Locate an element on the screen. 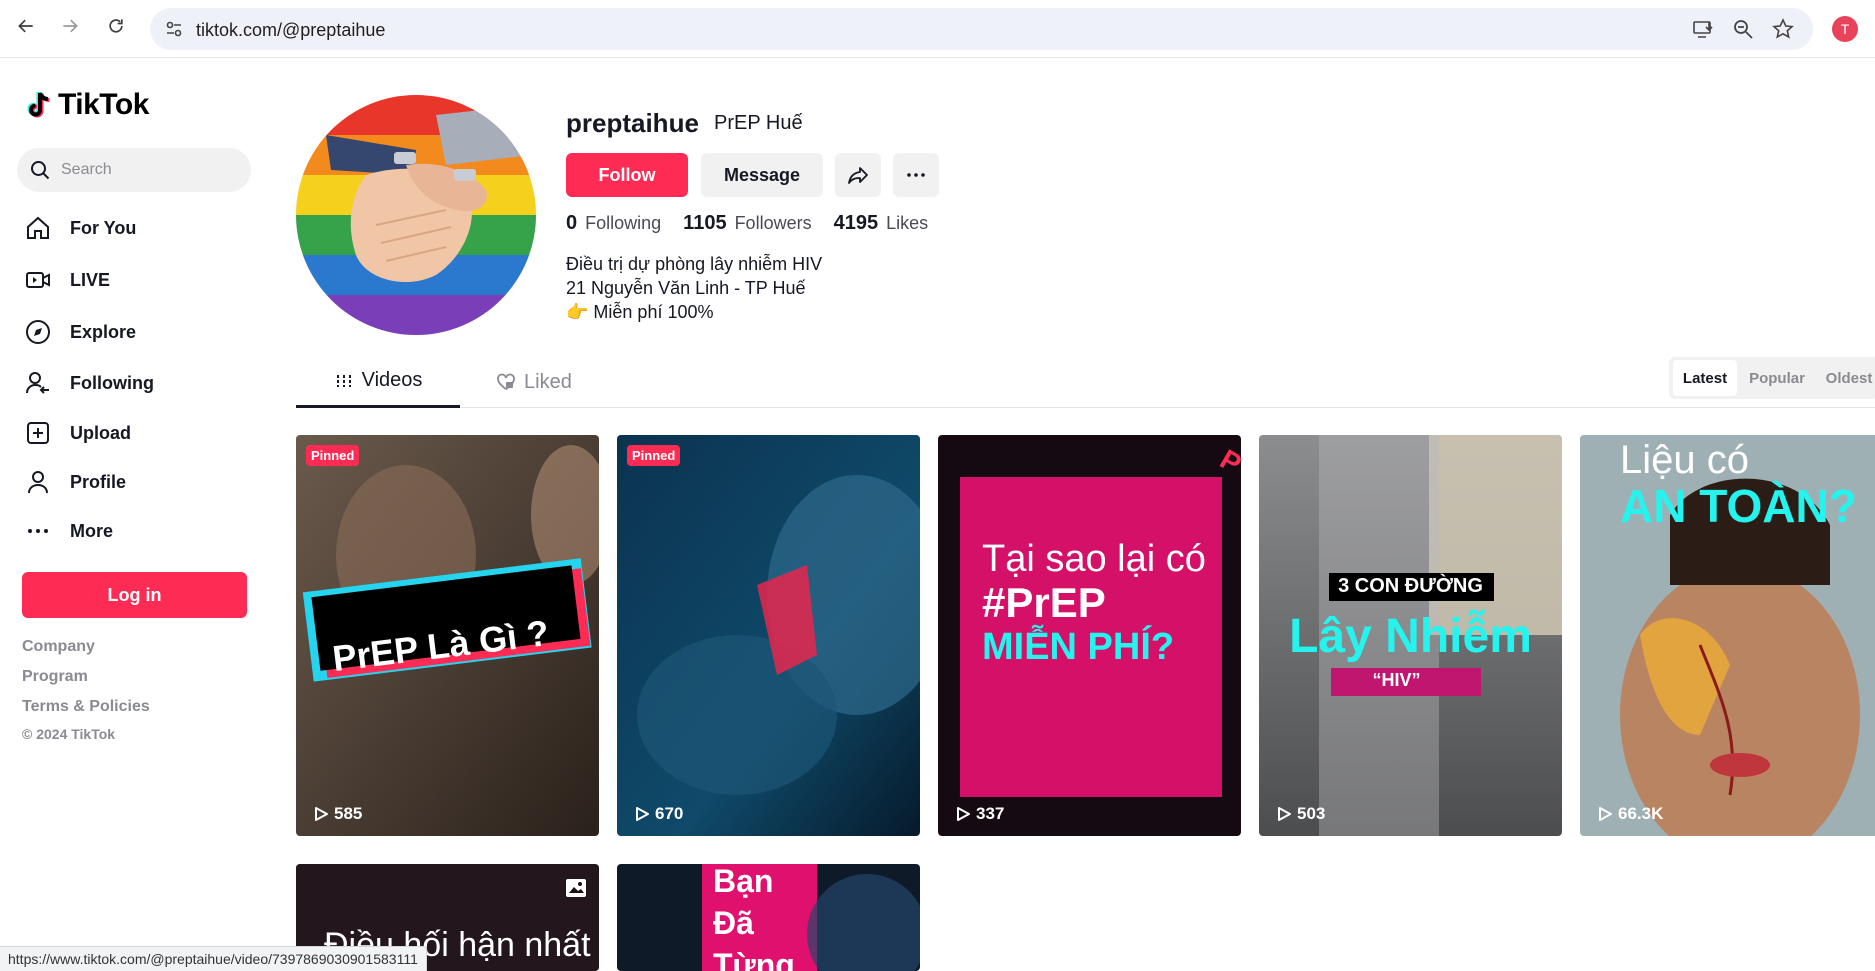 The image size is (1875, 971). sort-oldest-button: Oldest is located at coordinates (1847, 378).